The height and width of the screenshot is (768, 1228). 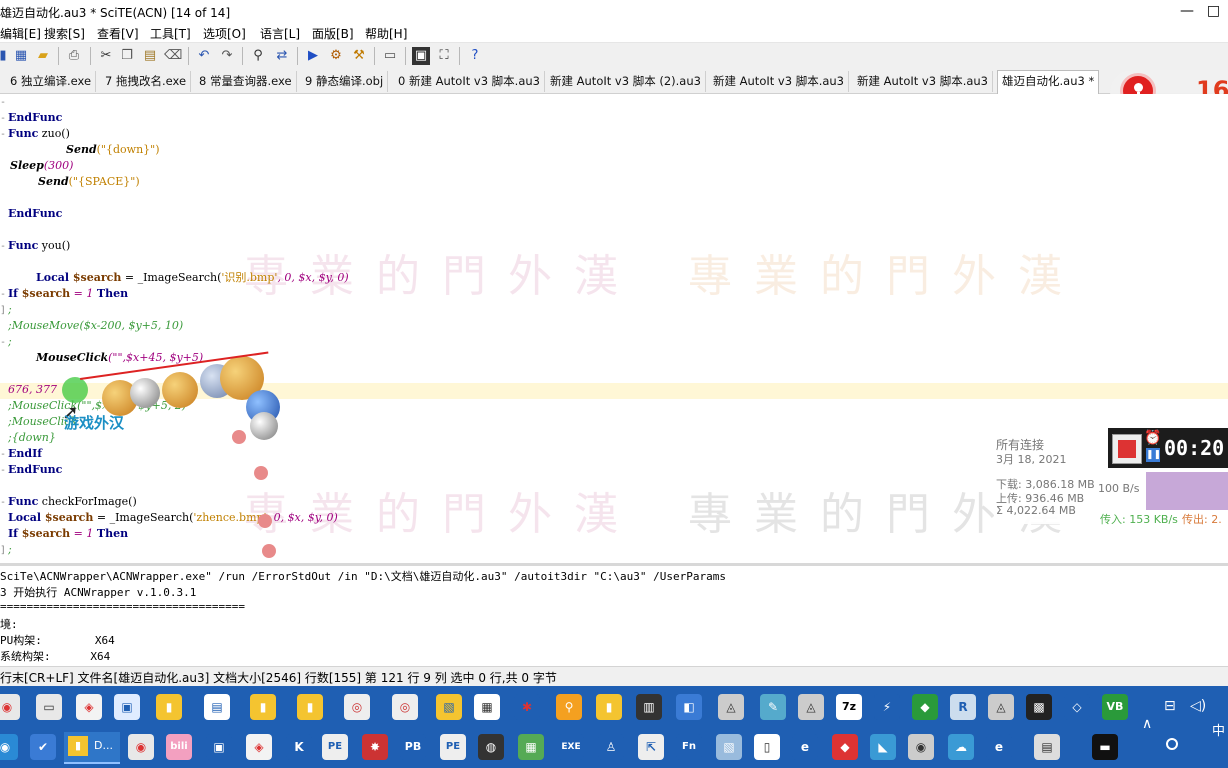 I want to click on record-stop-button, so click(x=1127, y=449).